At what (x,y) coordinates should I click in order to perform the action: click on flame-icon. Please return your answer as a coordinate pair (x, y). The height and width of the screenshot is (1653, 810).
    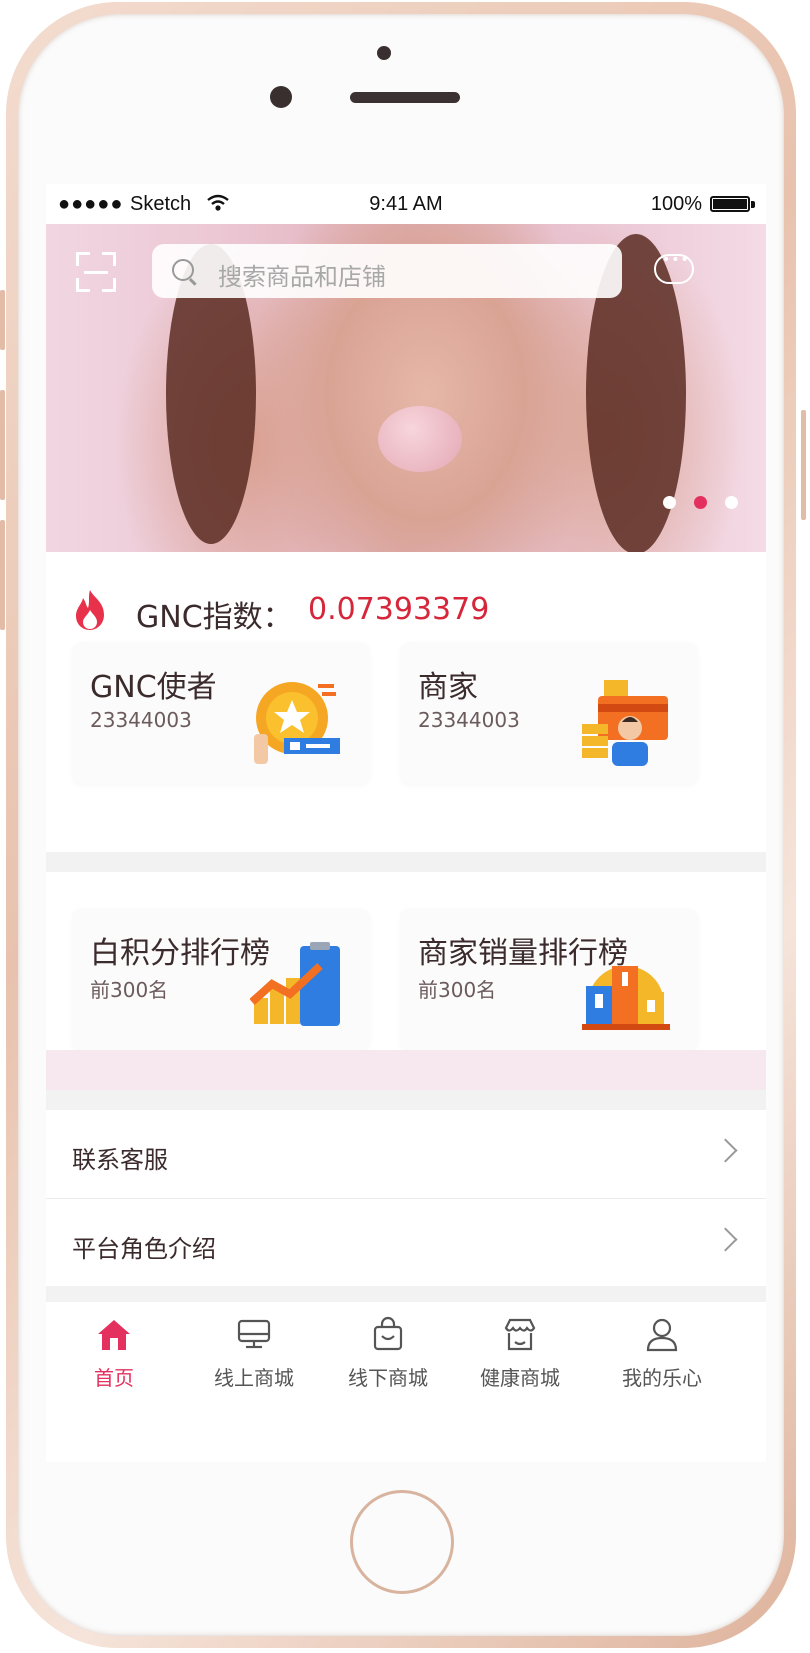
    Looking at the image, I should click on (90, 610).